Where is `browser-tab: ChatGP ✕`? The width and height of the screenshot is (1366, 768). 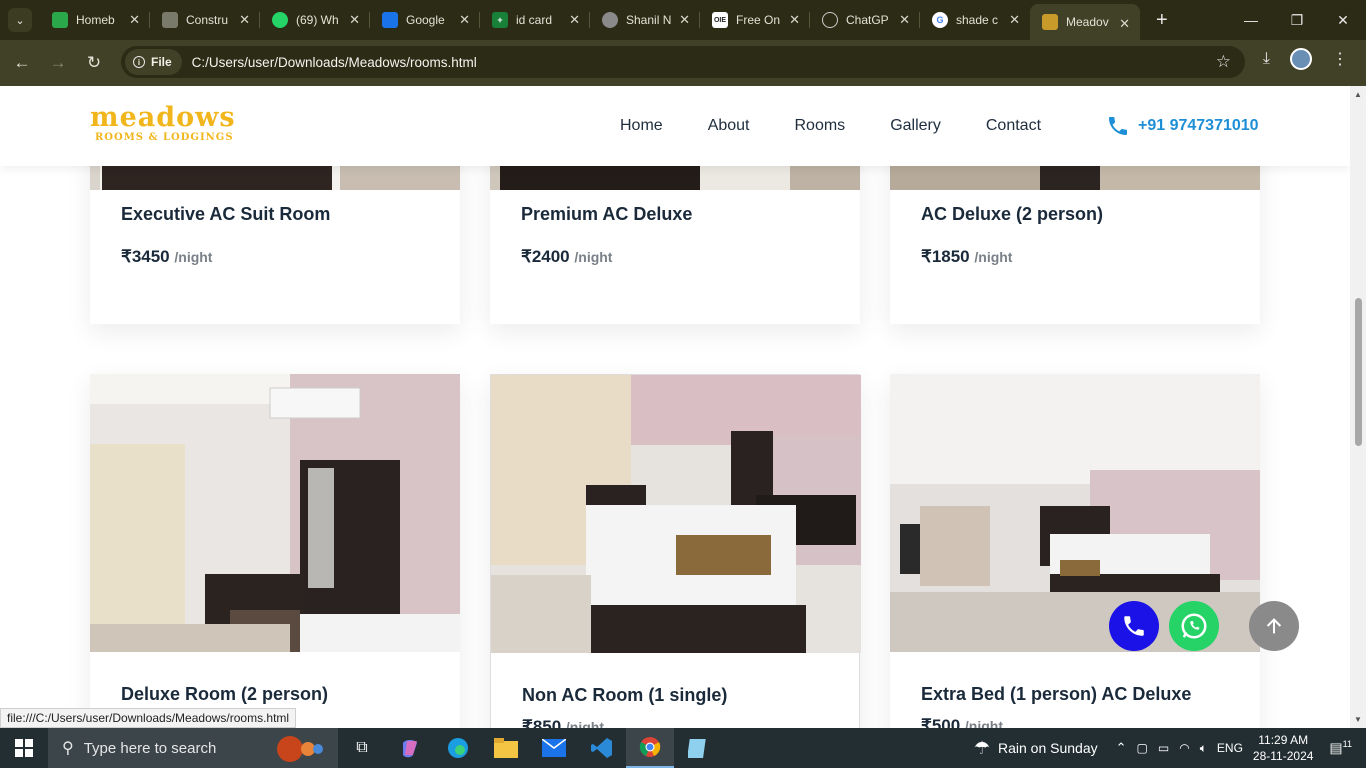 browser-tab: ChatGP ✕ is located at coordinates (865, 20).